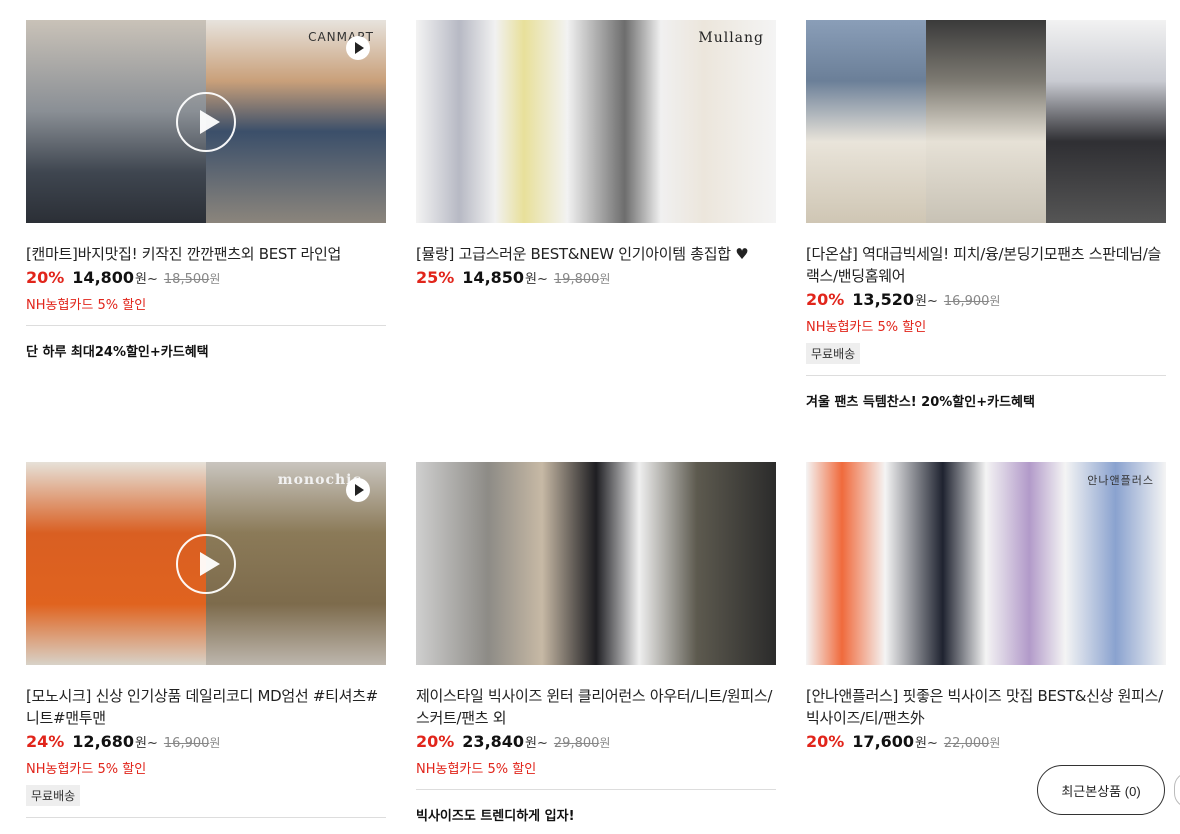 This screenshot has width=1180, height=834. I want to click on price-row: 25% 14,850 원~ 19,800 원, so click(596, 277).